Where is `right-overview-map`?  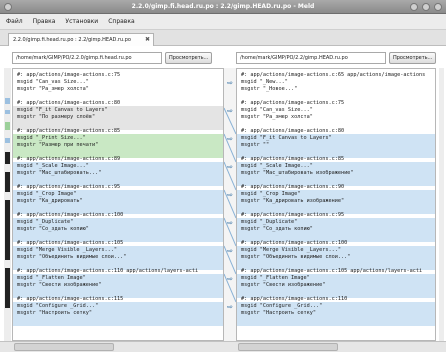 right-overview-map is located at coordinates (441, 204).